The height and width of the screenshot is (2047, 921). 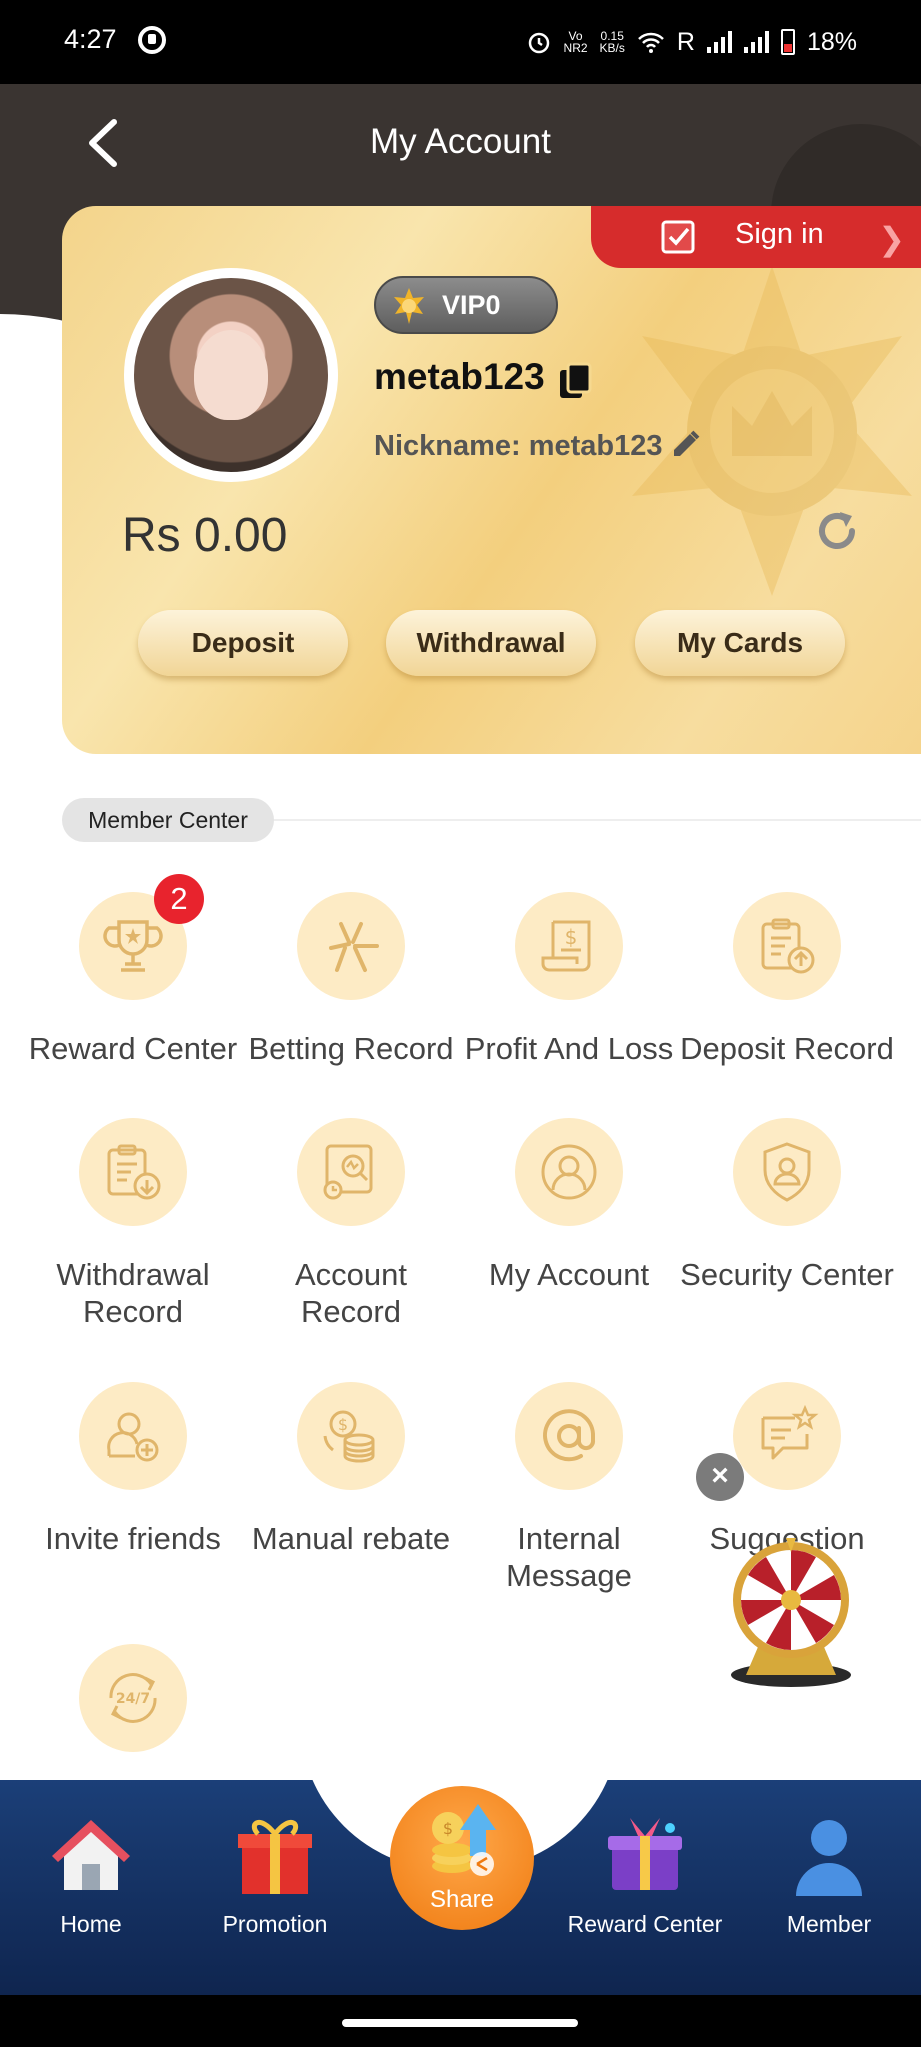 I want to click on menu-item-withdrawal-record: Withdrawal Record, so click(x=133, y=1224).